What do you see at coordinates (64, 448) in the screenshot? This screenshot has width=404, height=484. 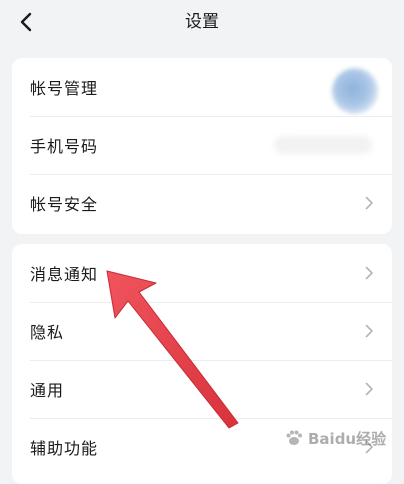 I see `row-label: 辅助功能` at bounding box center [64, 448].